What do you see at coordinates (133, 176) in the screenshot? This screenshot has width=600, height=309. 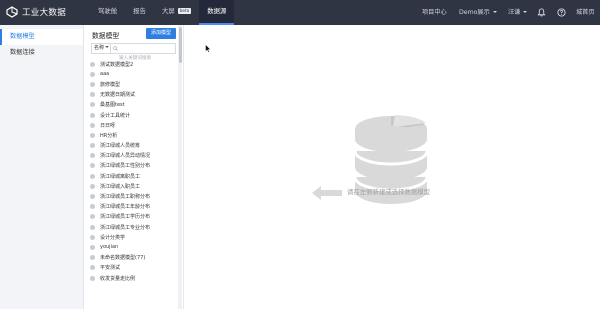 I see `list-item: 浙江绿城离职员工` at bounding box center [133, 176].